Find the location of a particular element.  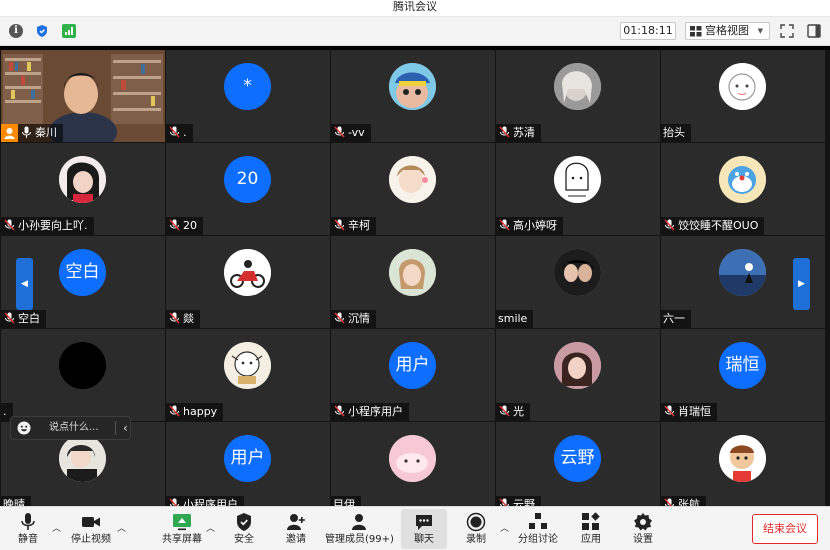

participant-tile: 张航 is located at coordinates (743, 464).